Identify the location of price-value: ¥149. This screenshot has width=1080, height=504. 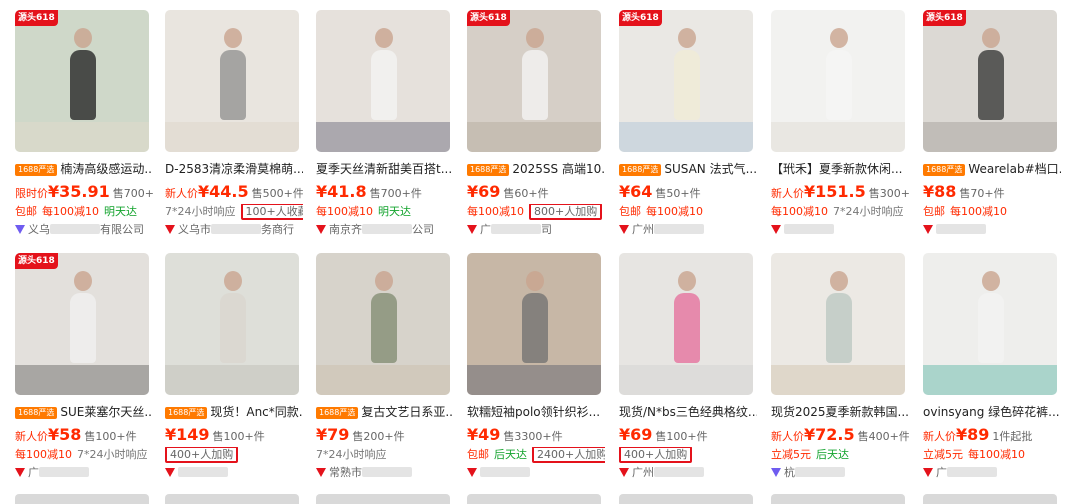
(187, 434).